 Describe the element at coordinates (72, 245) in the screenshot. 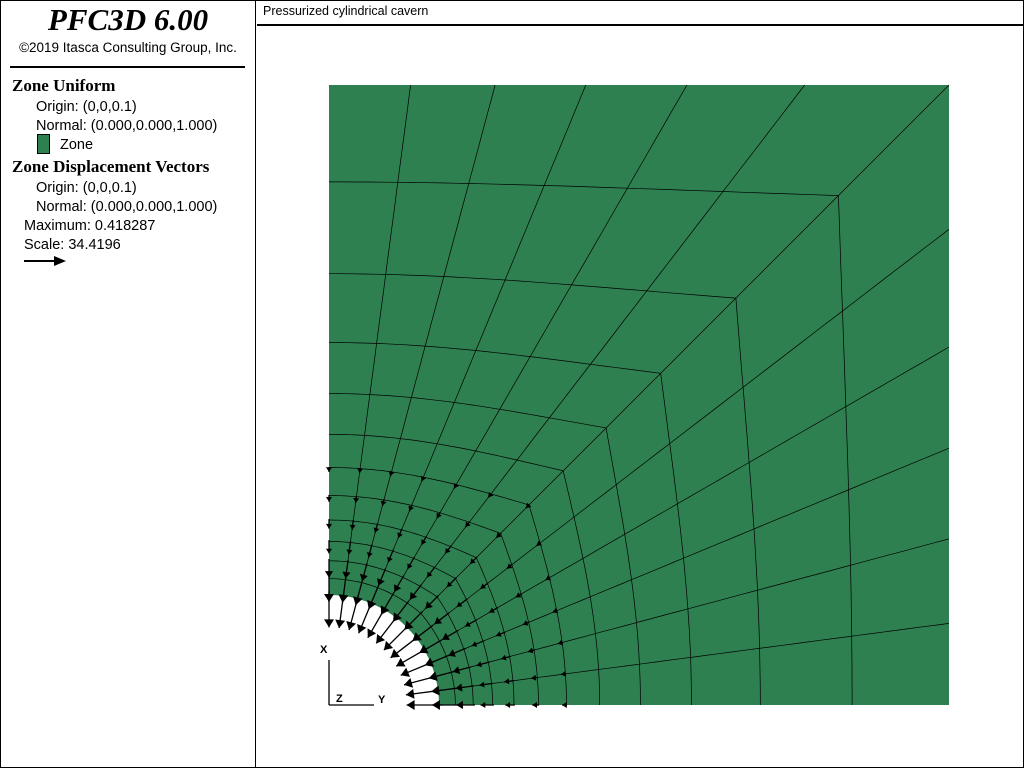

I see `displacement-scale: Scale: 34.4196` at that location.